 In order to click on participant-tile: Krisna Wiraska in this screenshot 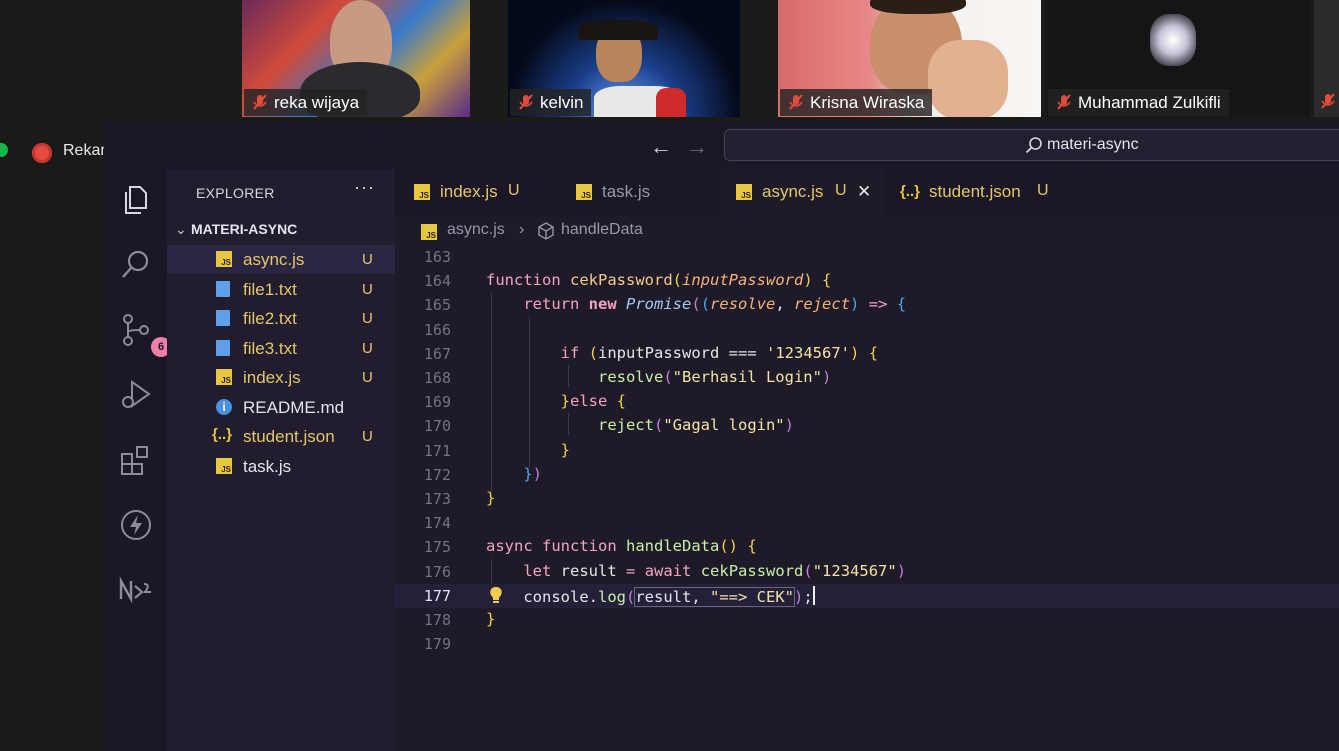, I will do `click(909, 58)`.